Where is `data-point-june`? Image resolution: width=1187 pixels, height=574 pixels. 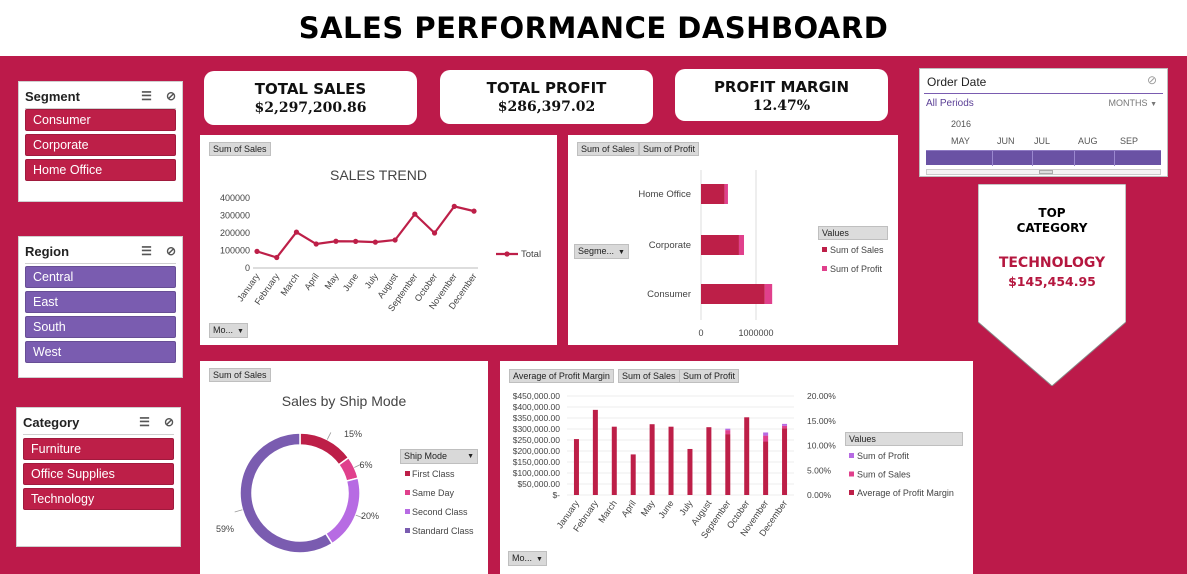 data-point-june is located at coordinates (356, 241).